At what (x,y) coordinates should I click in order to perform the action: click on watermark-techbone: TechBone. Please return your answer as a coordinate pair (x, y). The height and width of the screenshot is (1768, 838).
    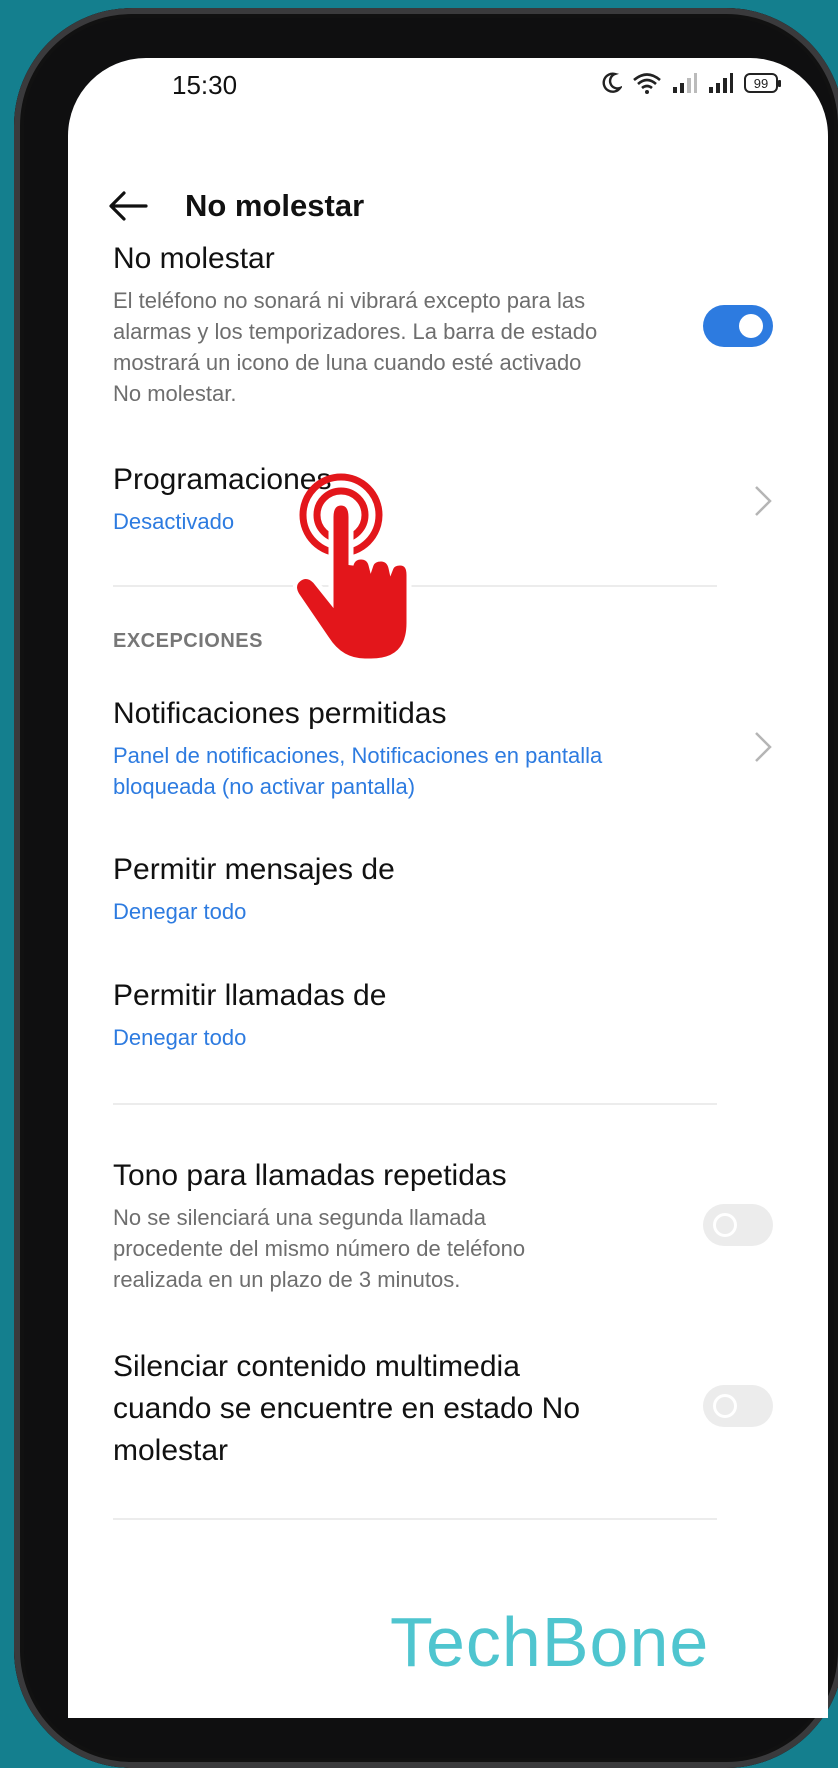
    Looking at the image, I should click on (550, 1642).